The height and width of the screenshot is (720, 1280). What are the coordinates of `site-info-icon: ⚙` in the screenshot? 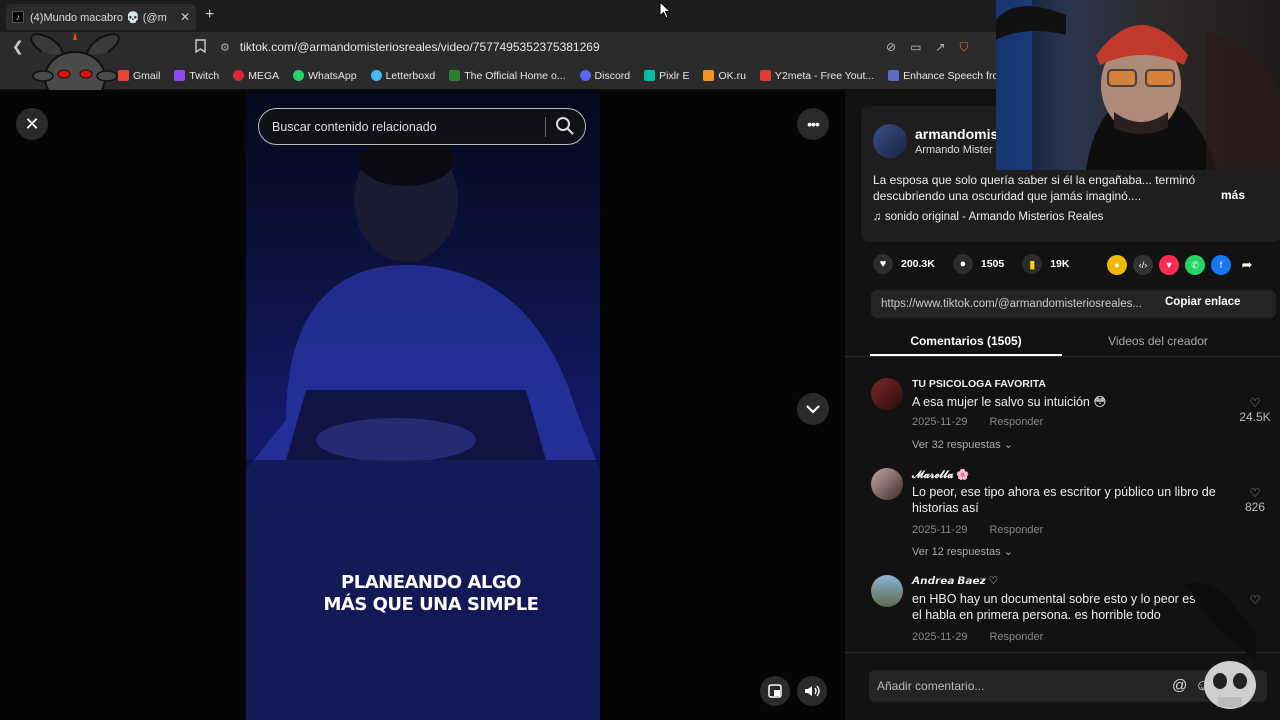 It's located at (225, 47).